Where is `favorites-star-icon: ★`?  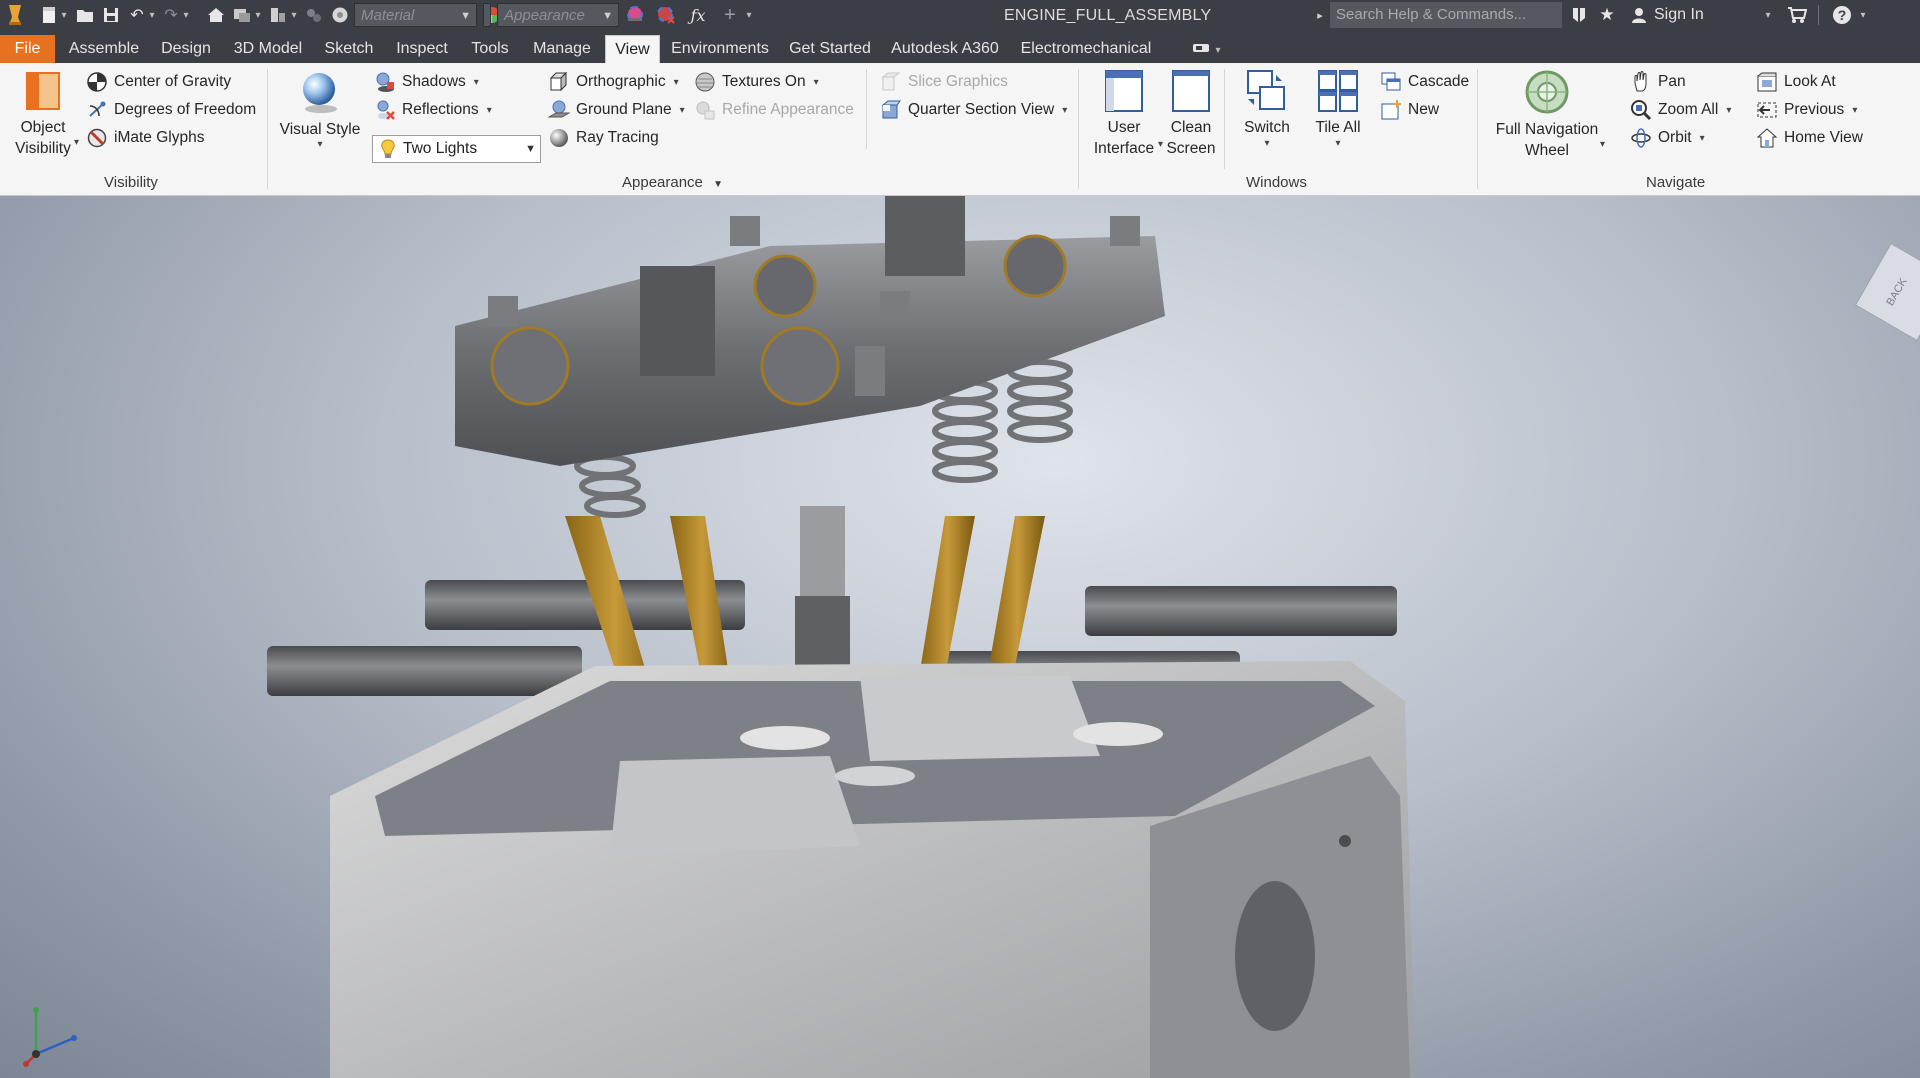 favorites-star-icon: ★ is located at coordinates (1607, 15).